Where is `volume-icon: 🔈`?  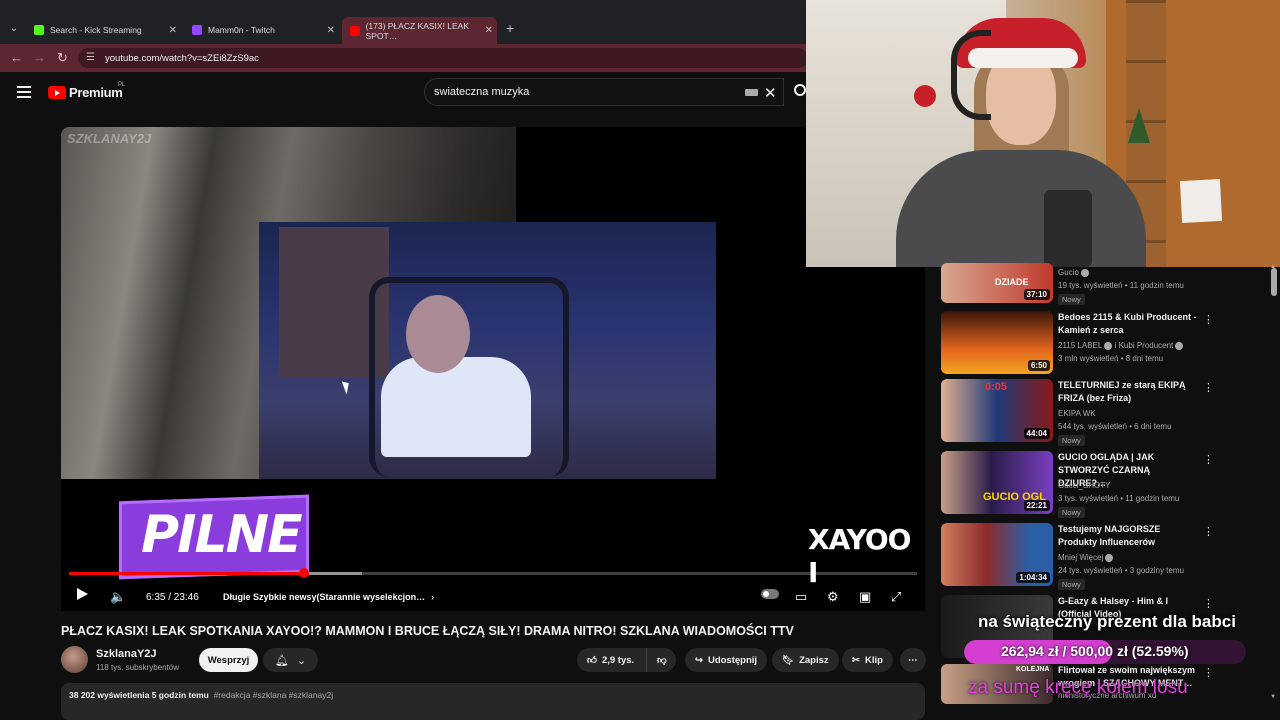 volume-icon: 🔈 is located at coordinates (118, 597).